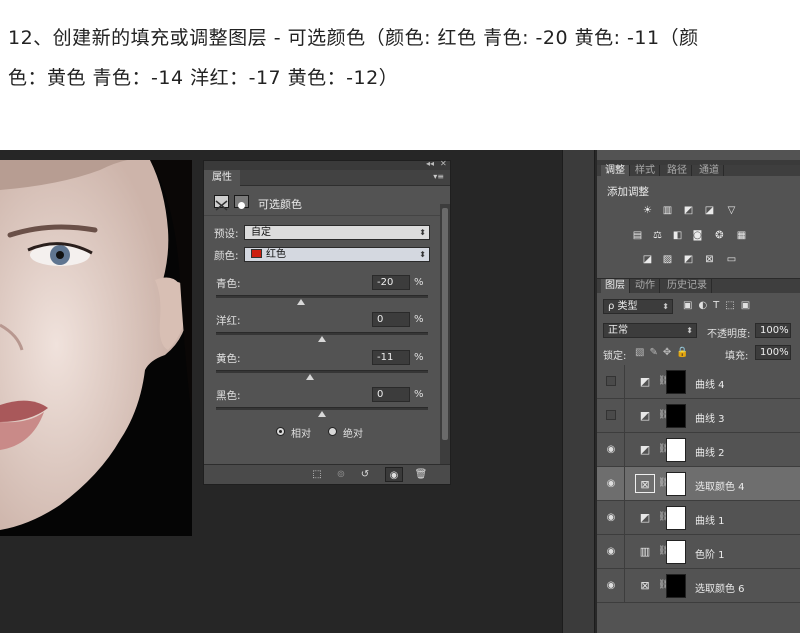 The width and height of the screenshot is (800, 633). What do you see at coordinates (698, 484) in the screenshot?
I see `layer-row: ◉ ⊠ ⛓ 选取颜色 4` at bounding box center [698, 484].